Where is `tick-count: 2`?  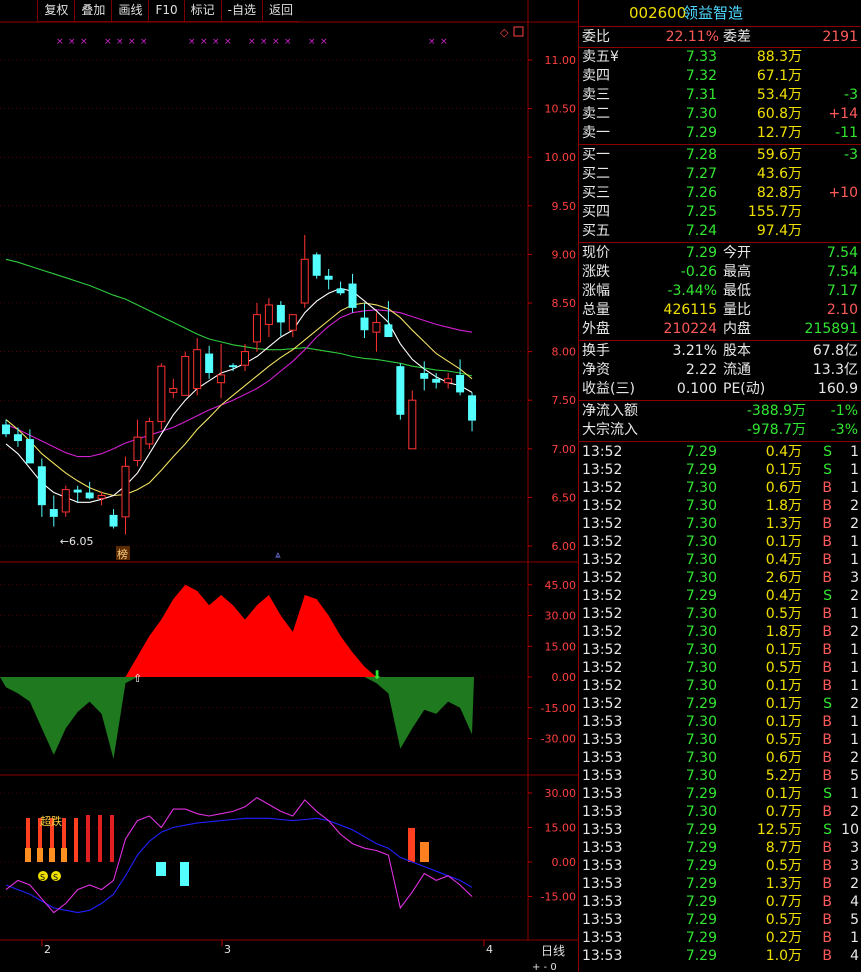
tick-count: 2 is located at coordinates (854, 596).